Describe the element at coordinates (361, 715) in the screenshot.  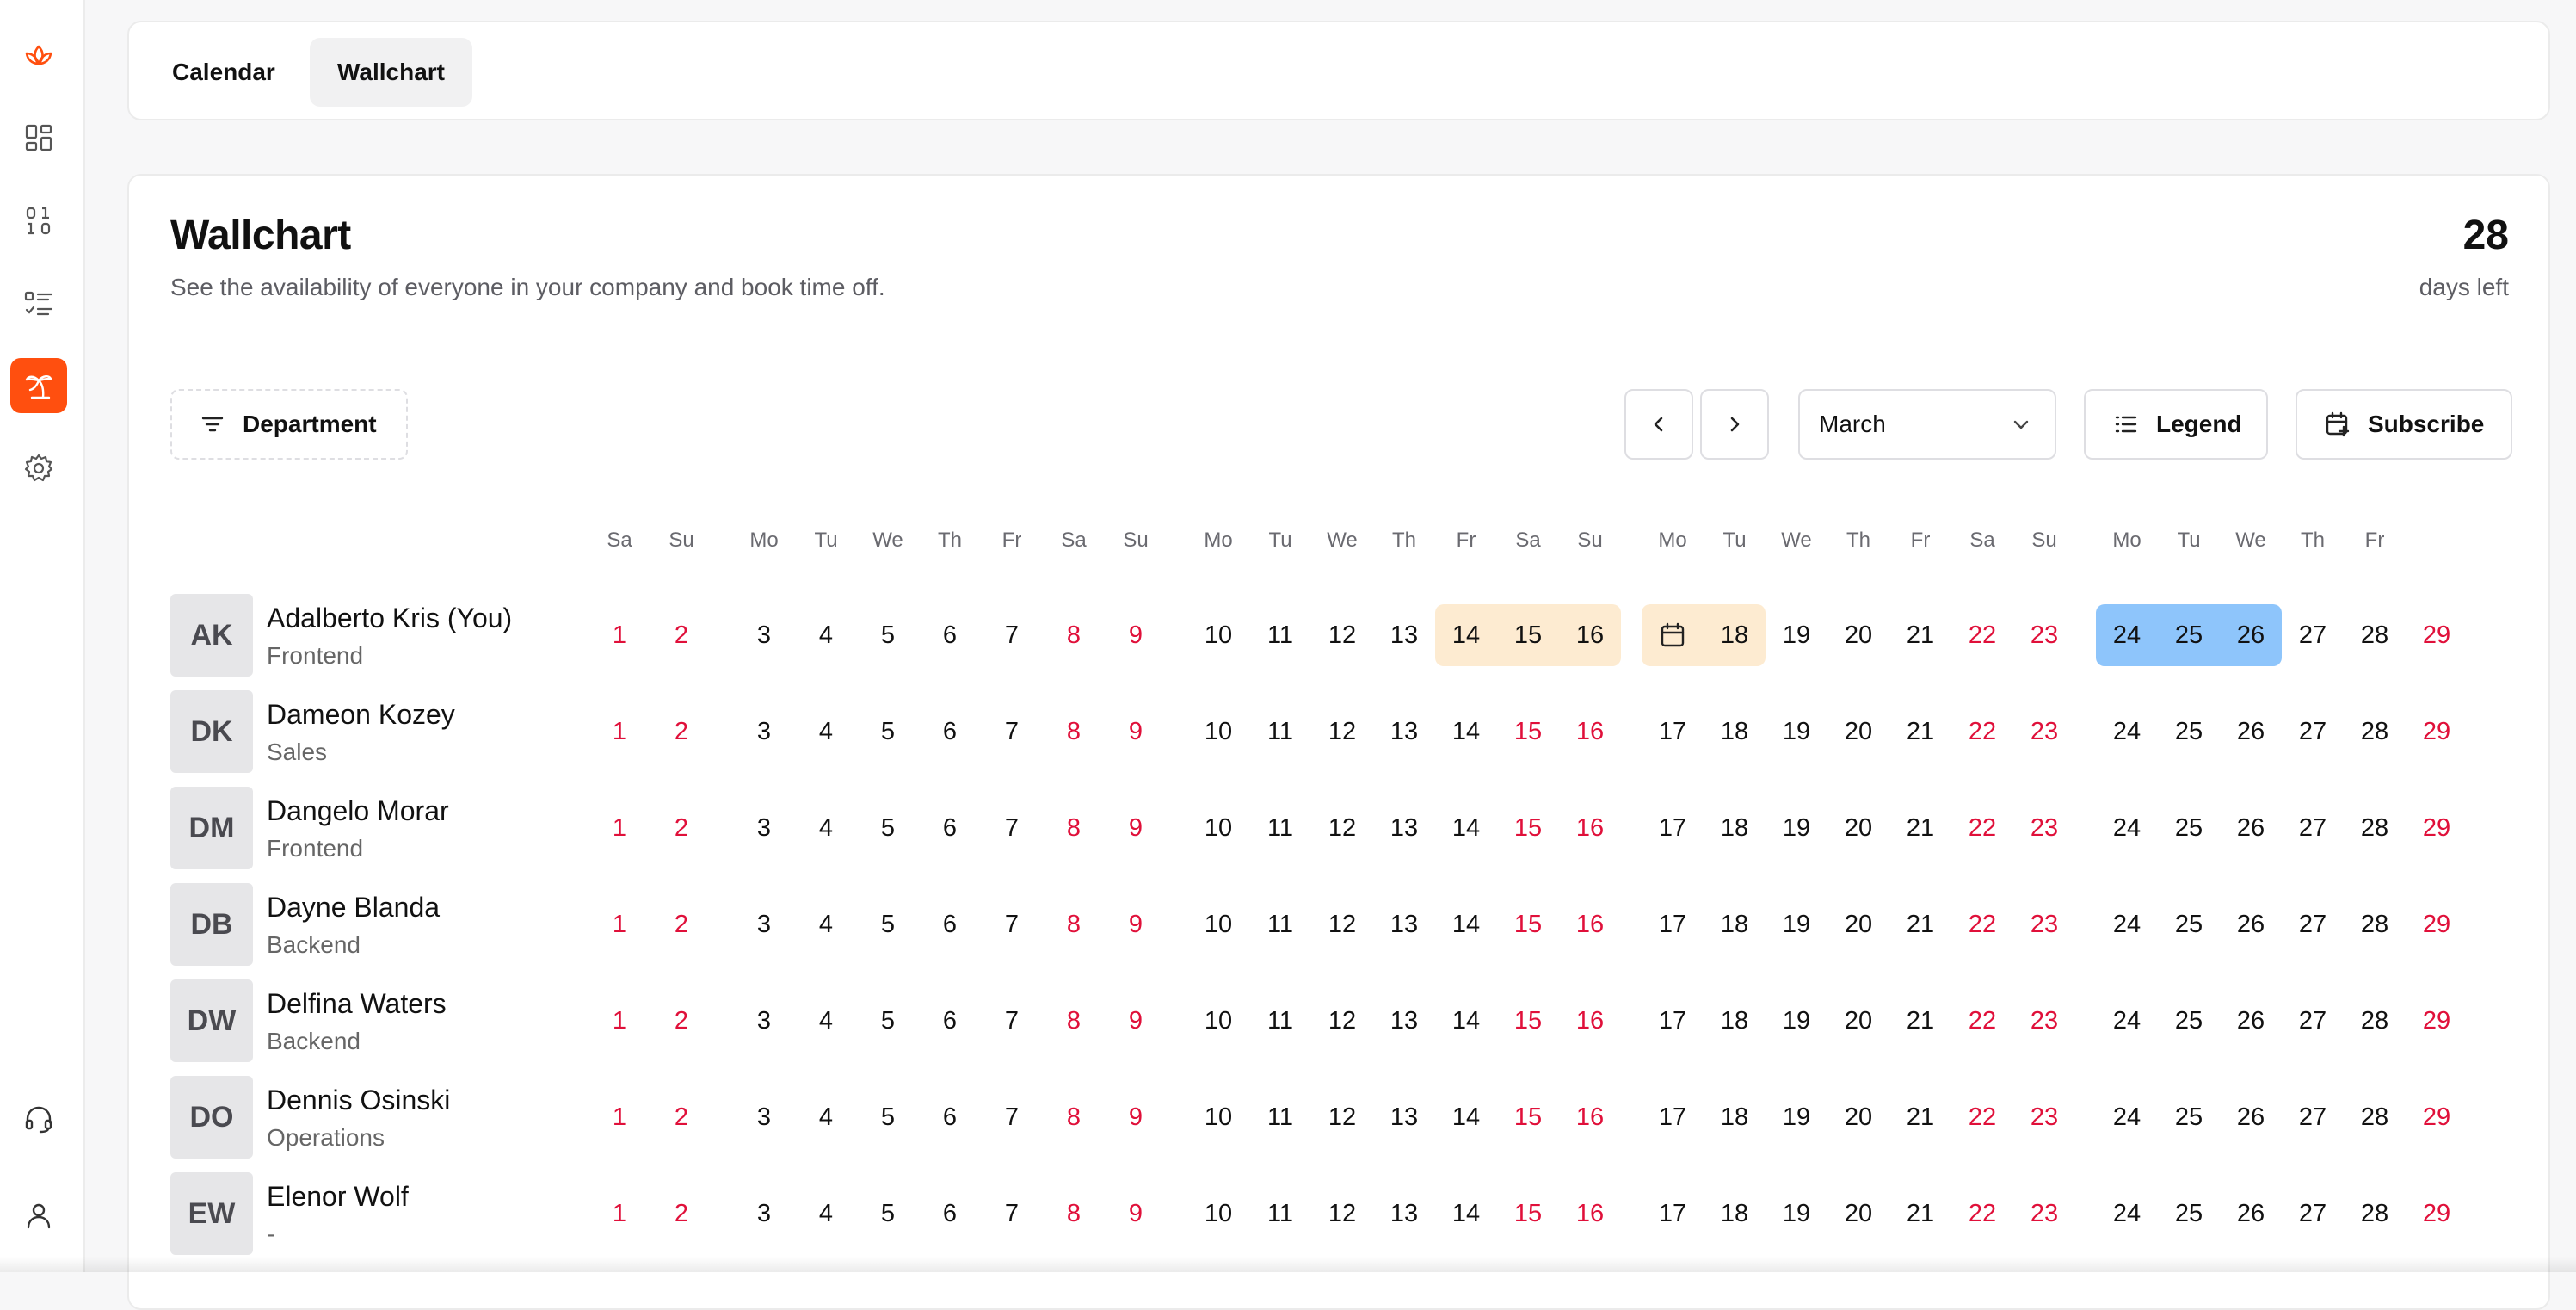
I see `person-name: Dameon Kozey` at that location.